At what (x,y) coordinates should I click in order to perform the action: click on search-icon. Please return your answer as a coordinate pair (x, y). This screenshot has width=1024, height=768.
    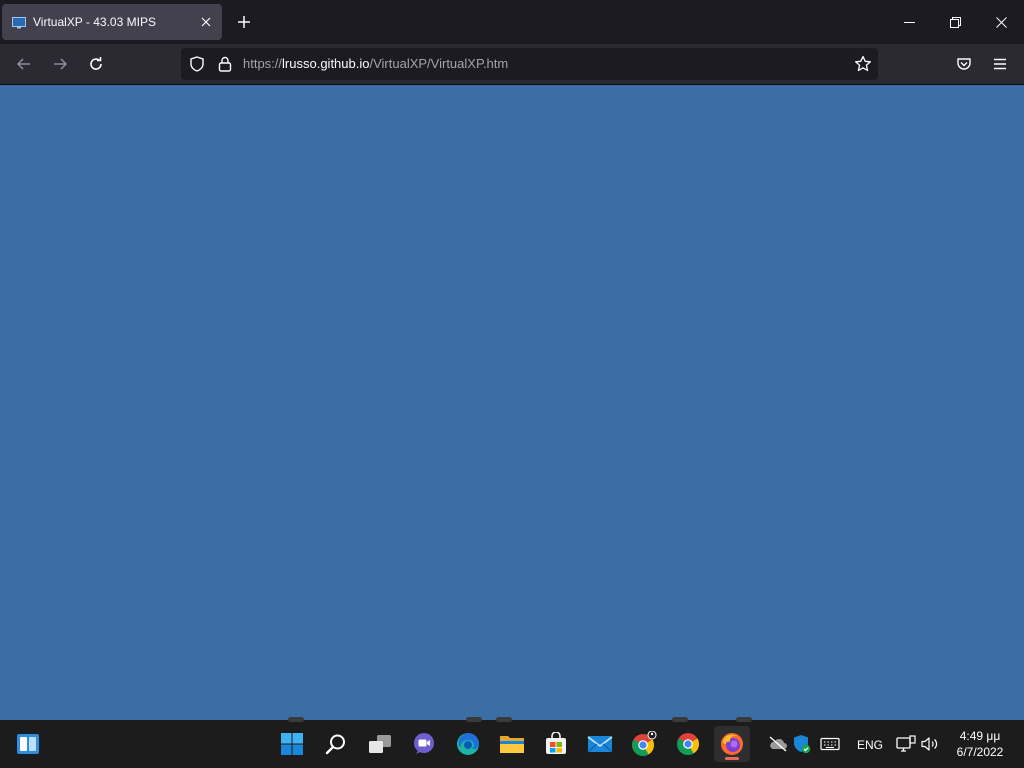
    Looking at the image, I should click on (335, 744).